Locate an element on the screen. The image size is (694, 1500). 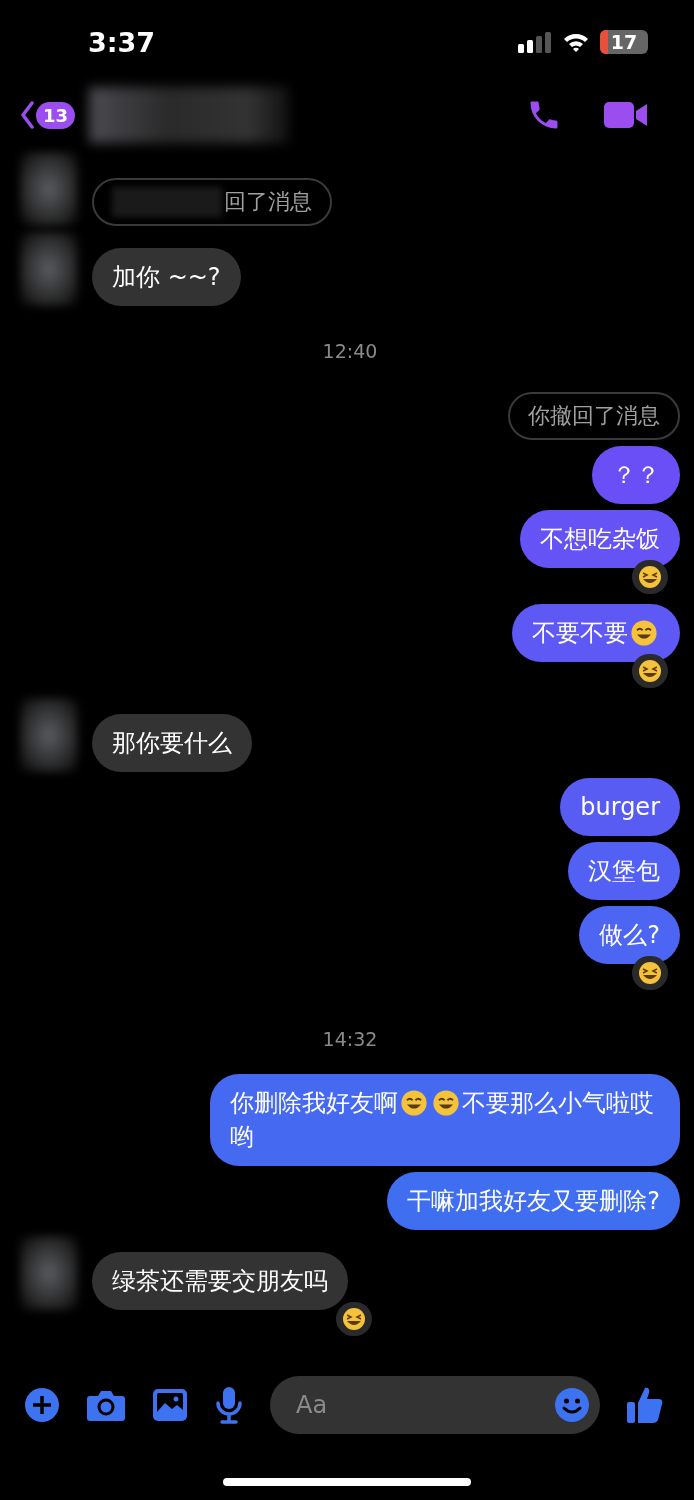
timestamp: 12:40 is located at coordinates (350, 351).